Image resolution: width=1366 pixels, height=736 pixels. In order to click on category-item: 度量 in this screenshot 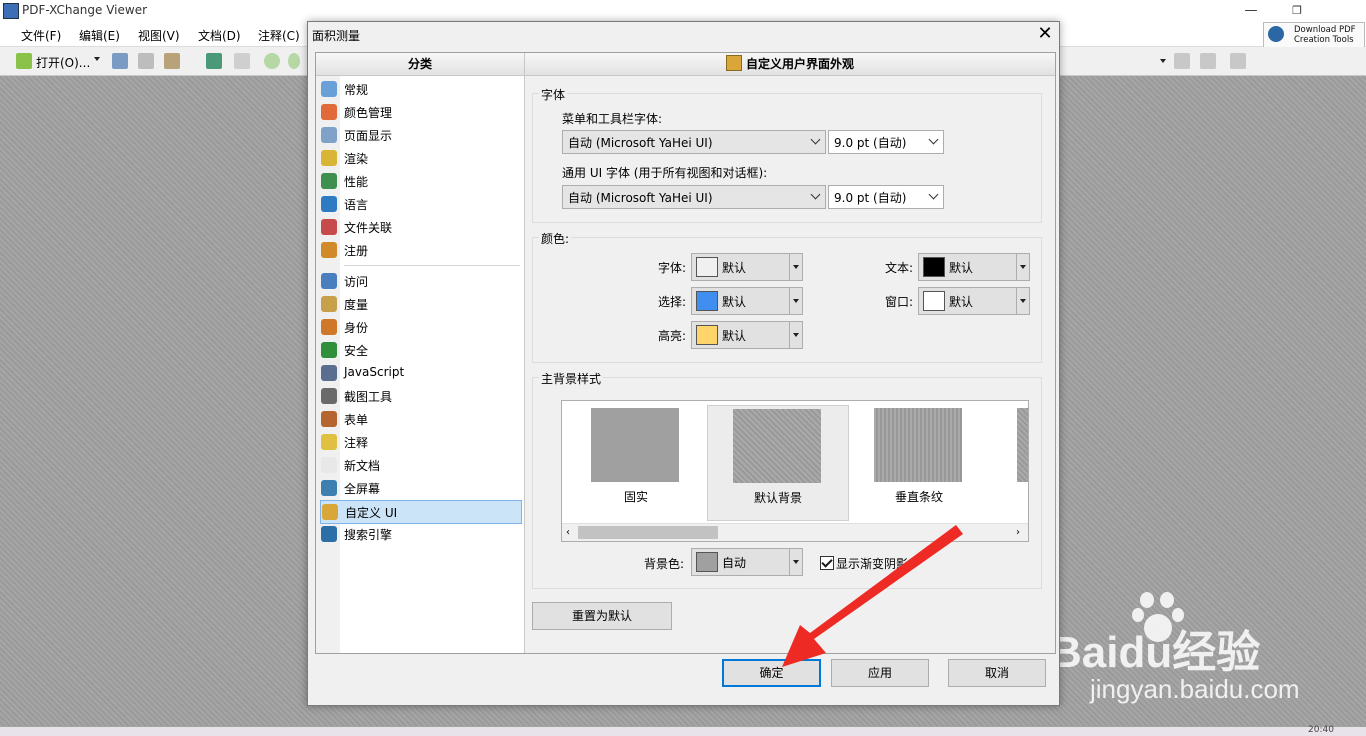, I will do `click(420, 304)`.